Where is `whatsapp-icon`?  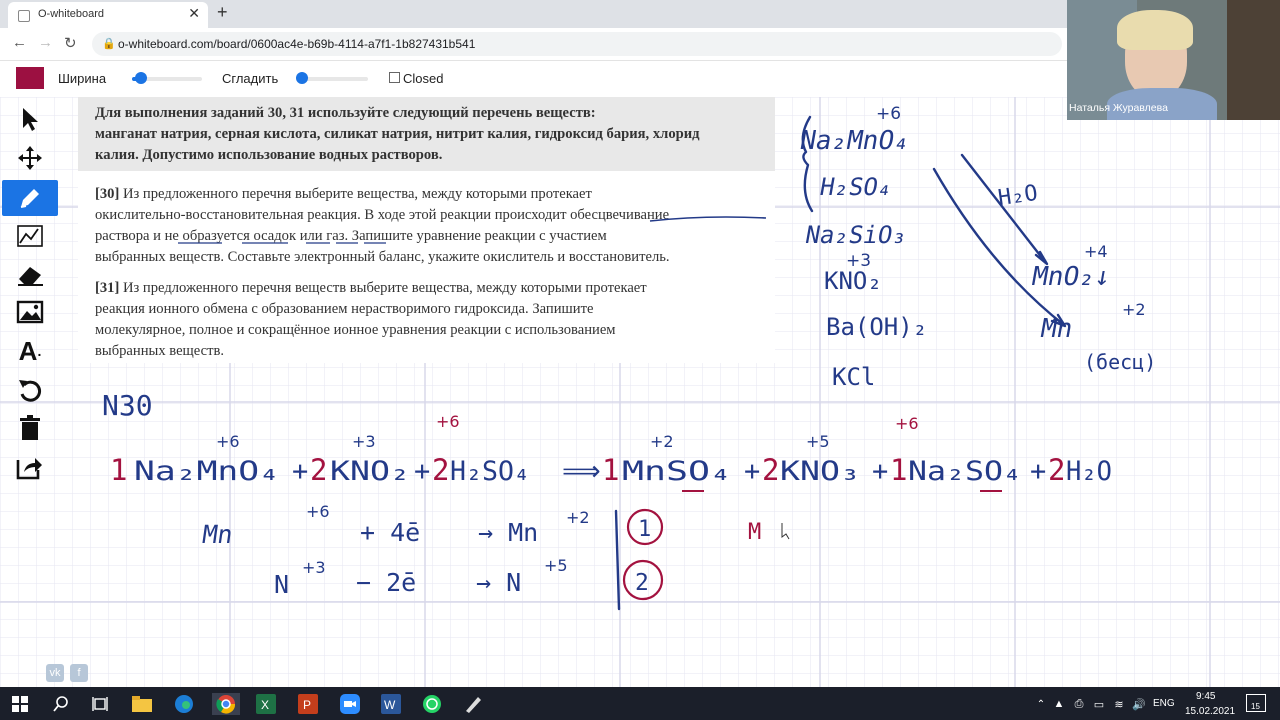 whatsapp-icon is located at coordinates (432, 704).